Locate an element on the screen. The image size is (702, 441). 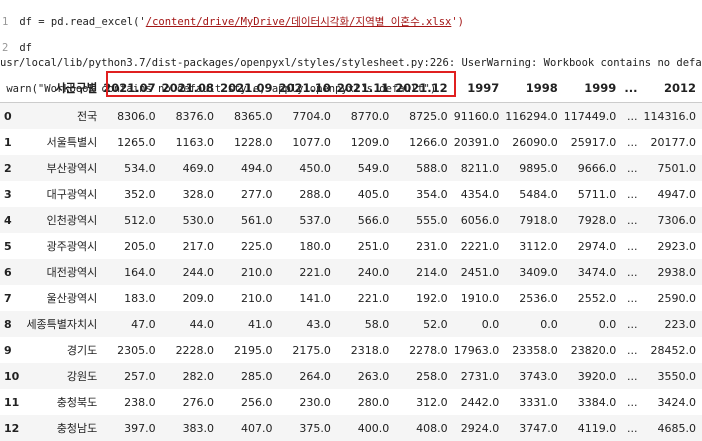
table-cell: 405.0 is located at coordinates (373, 194).